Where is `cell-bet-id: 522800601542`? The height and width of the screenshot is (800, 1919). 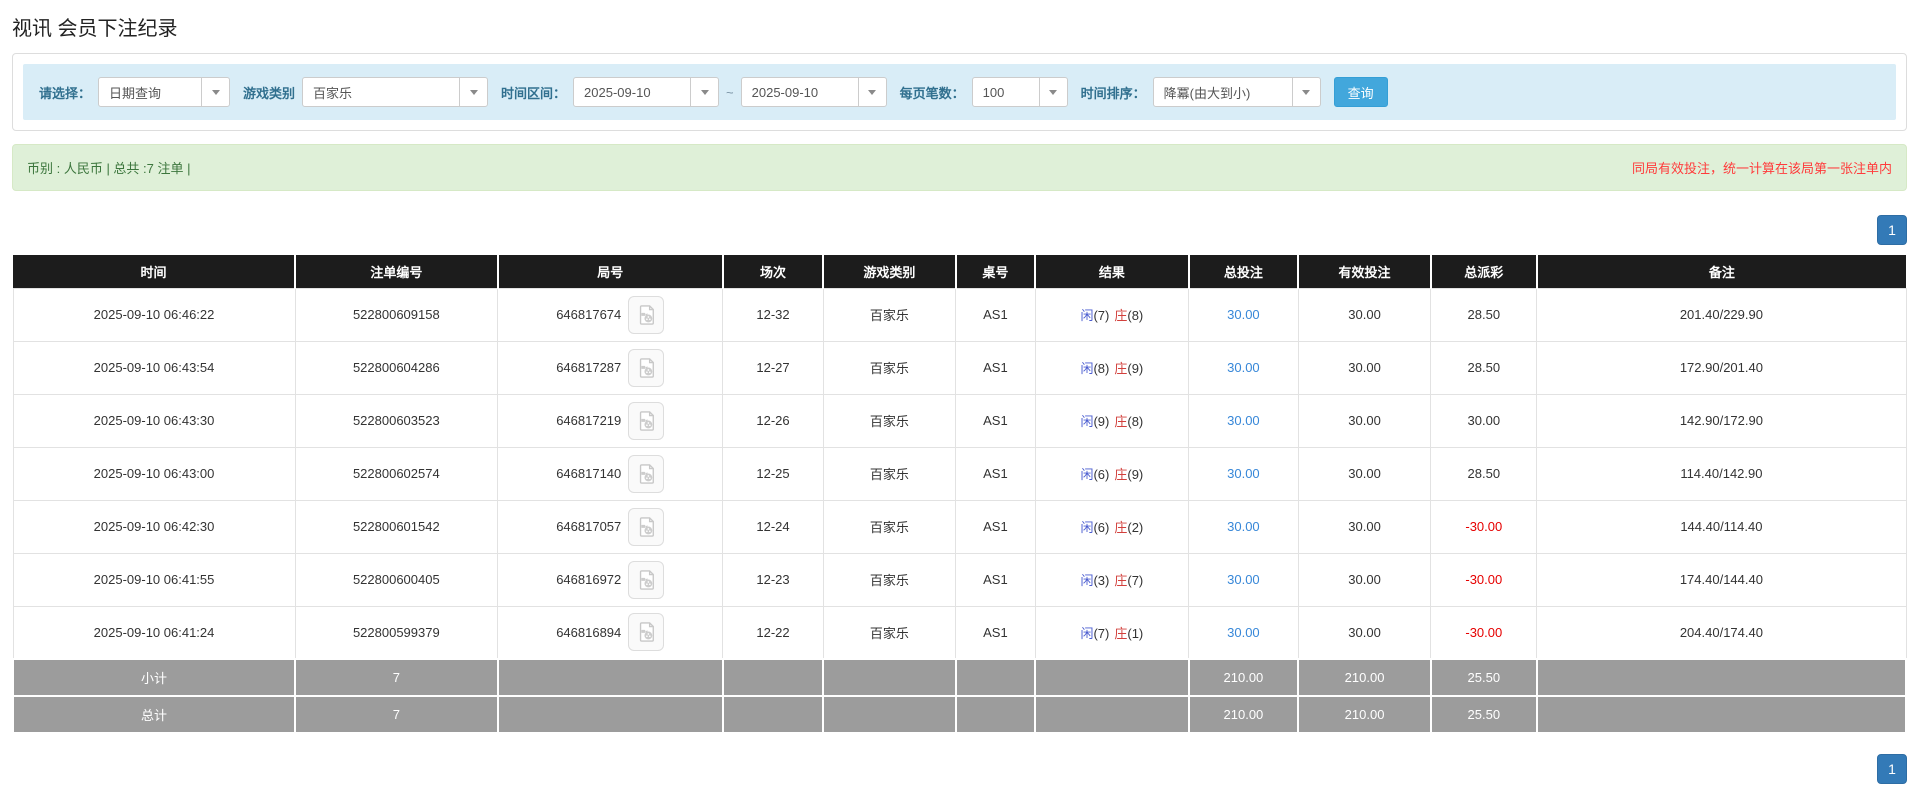
cell-bet-id: 522800601542 is located at coordinates (396, 526).